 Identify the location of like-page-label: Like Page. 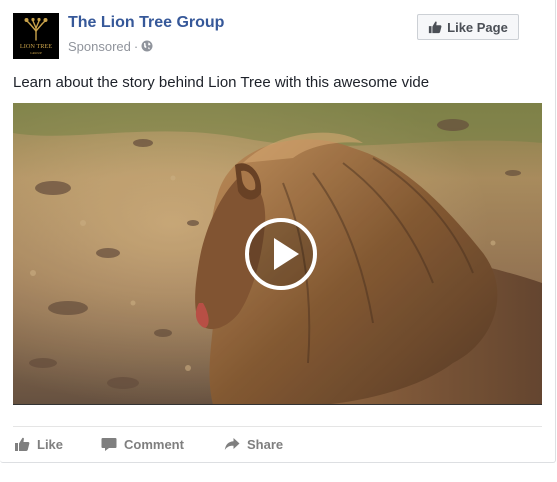
(477, 27).